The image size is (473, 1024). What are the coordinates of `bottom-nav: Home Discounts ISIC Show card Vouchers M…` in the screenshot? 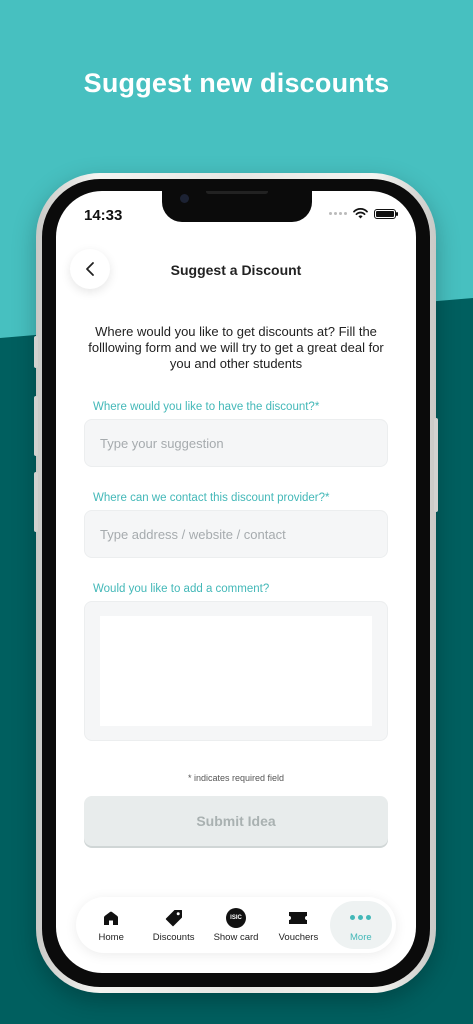 It's located at (236, 925).